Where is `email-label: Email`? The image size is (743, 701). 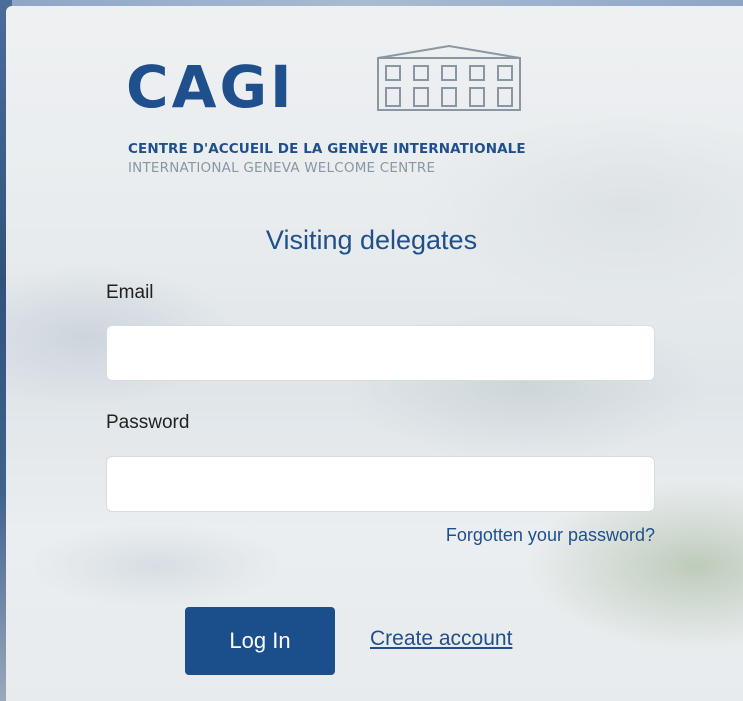 email-label: Email is located at coordinates (130, 292).